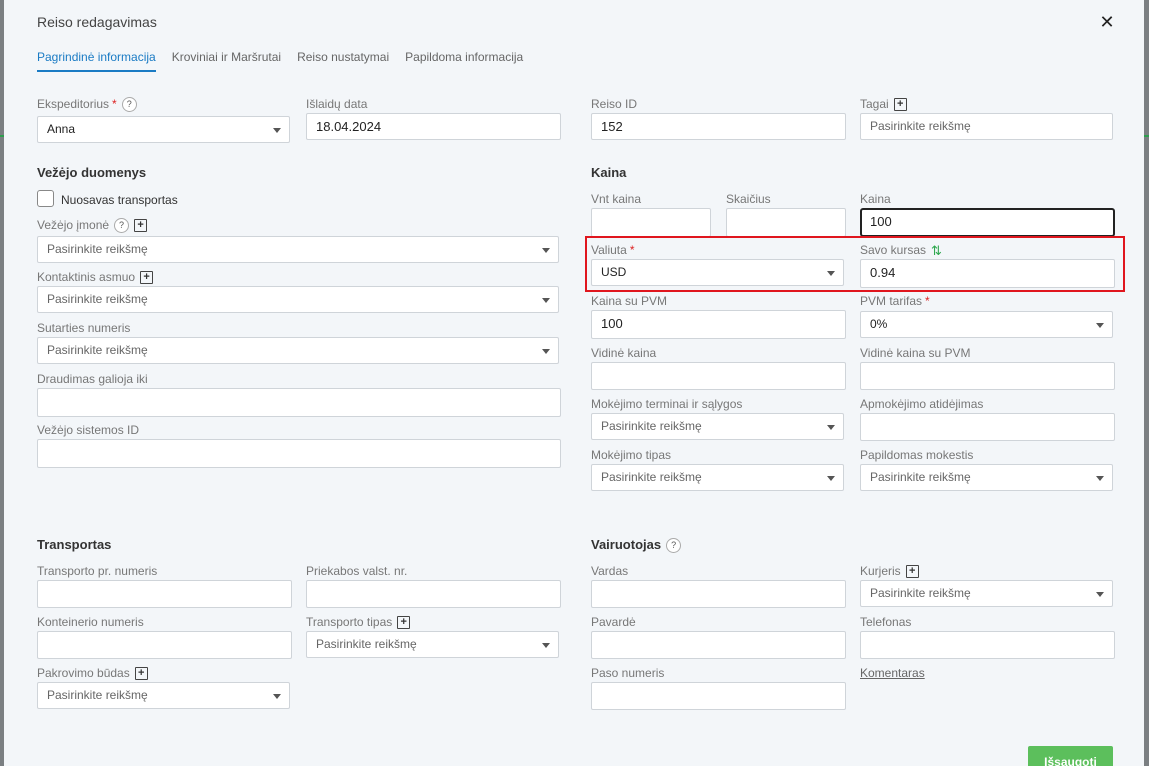 This screenshot has width=1149, height=766. I want to click on add-carrier-icon: +, so click(141, 226).